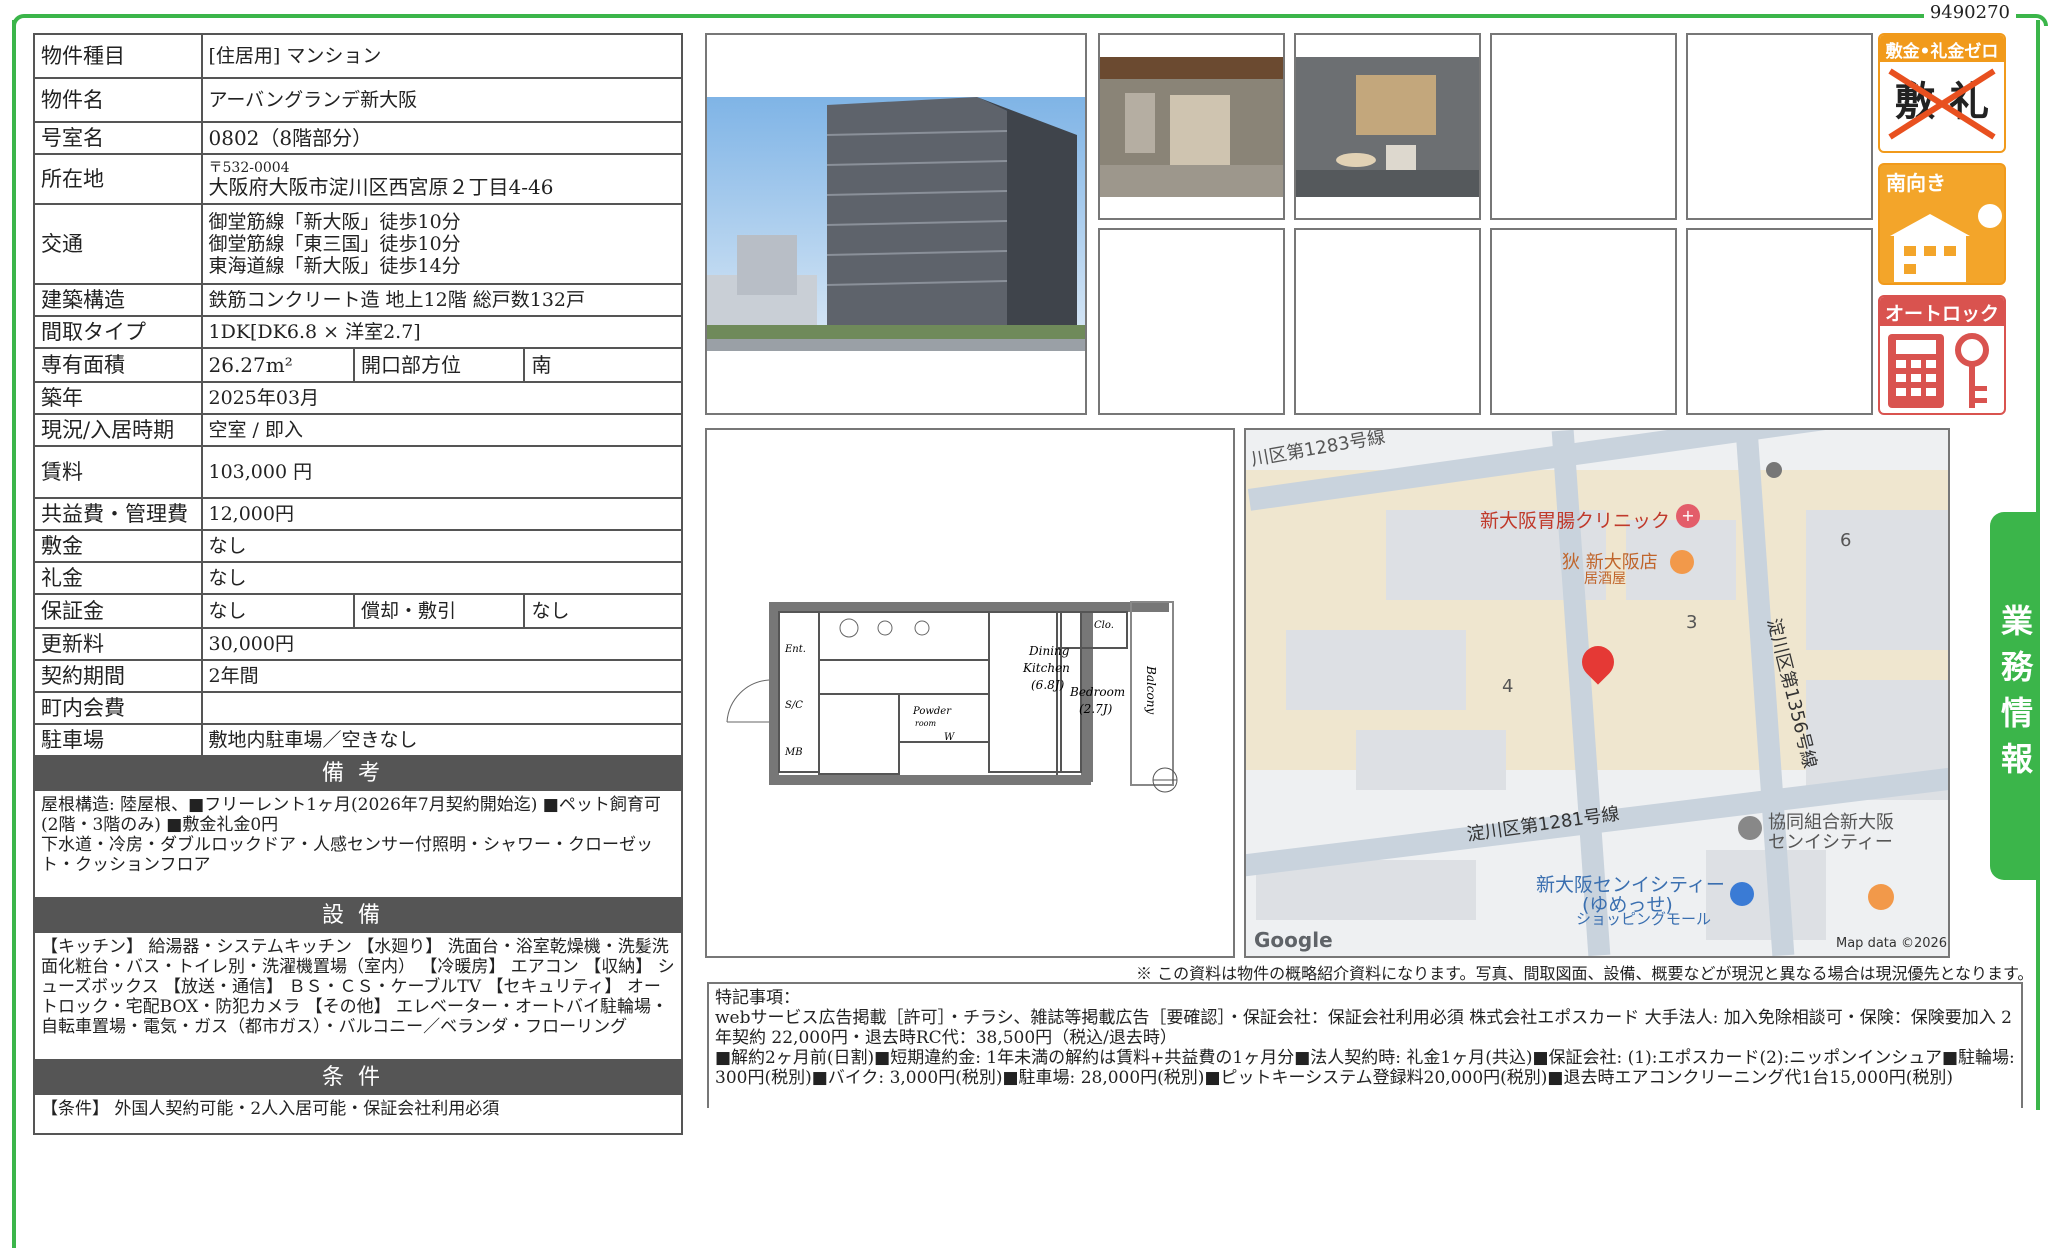  I want to click on plan-label-entrance: Ent., so click(795, 649).